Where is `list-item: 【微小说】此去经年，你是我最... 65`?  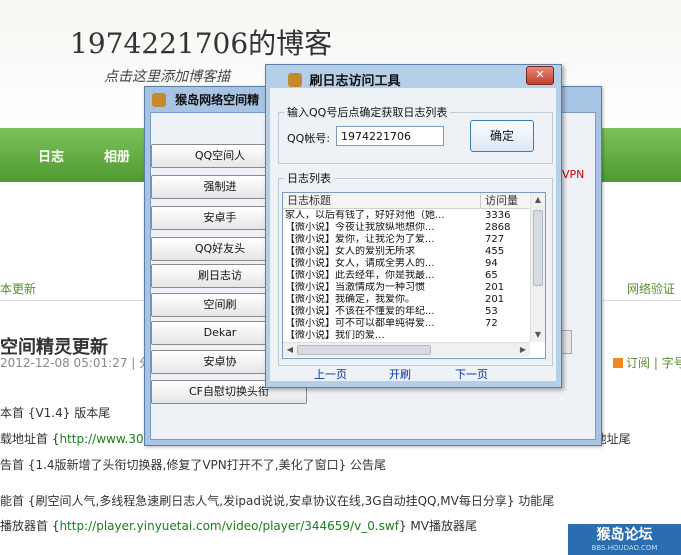 list-item: 【微小说】此去经年，你是我最... 65 is located at coordinates (406, 275).